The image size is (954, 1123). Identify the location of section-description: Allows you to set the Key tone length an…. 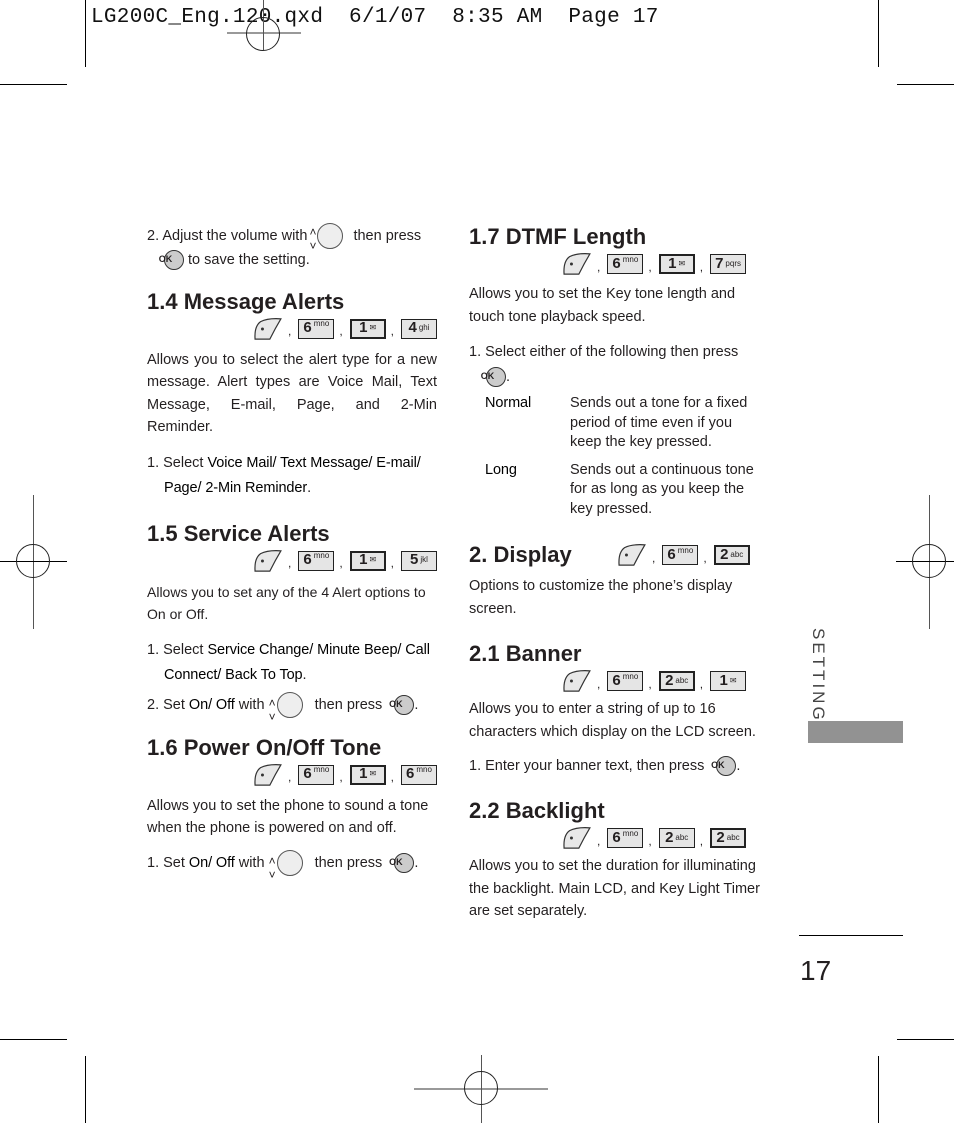
(602, 305).